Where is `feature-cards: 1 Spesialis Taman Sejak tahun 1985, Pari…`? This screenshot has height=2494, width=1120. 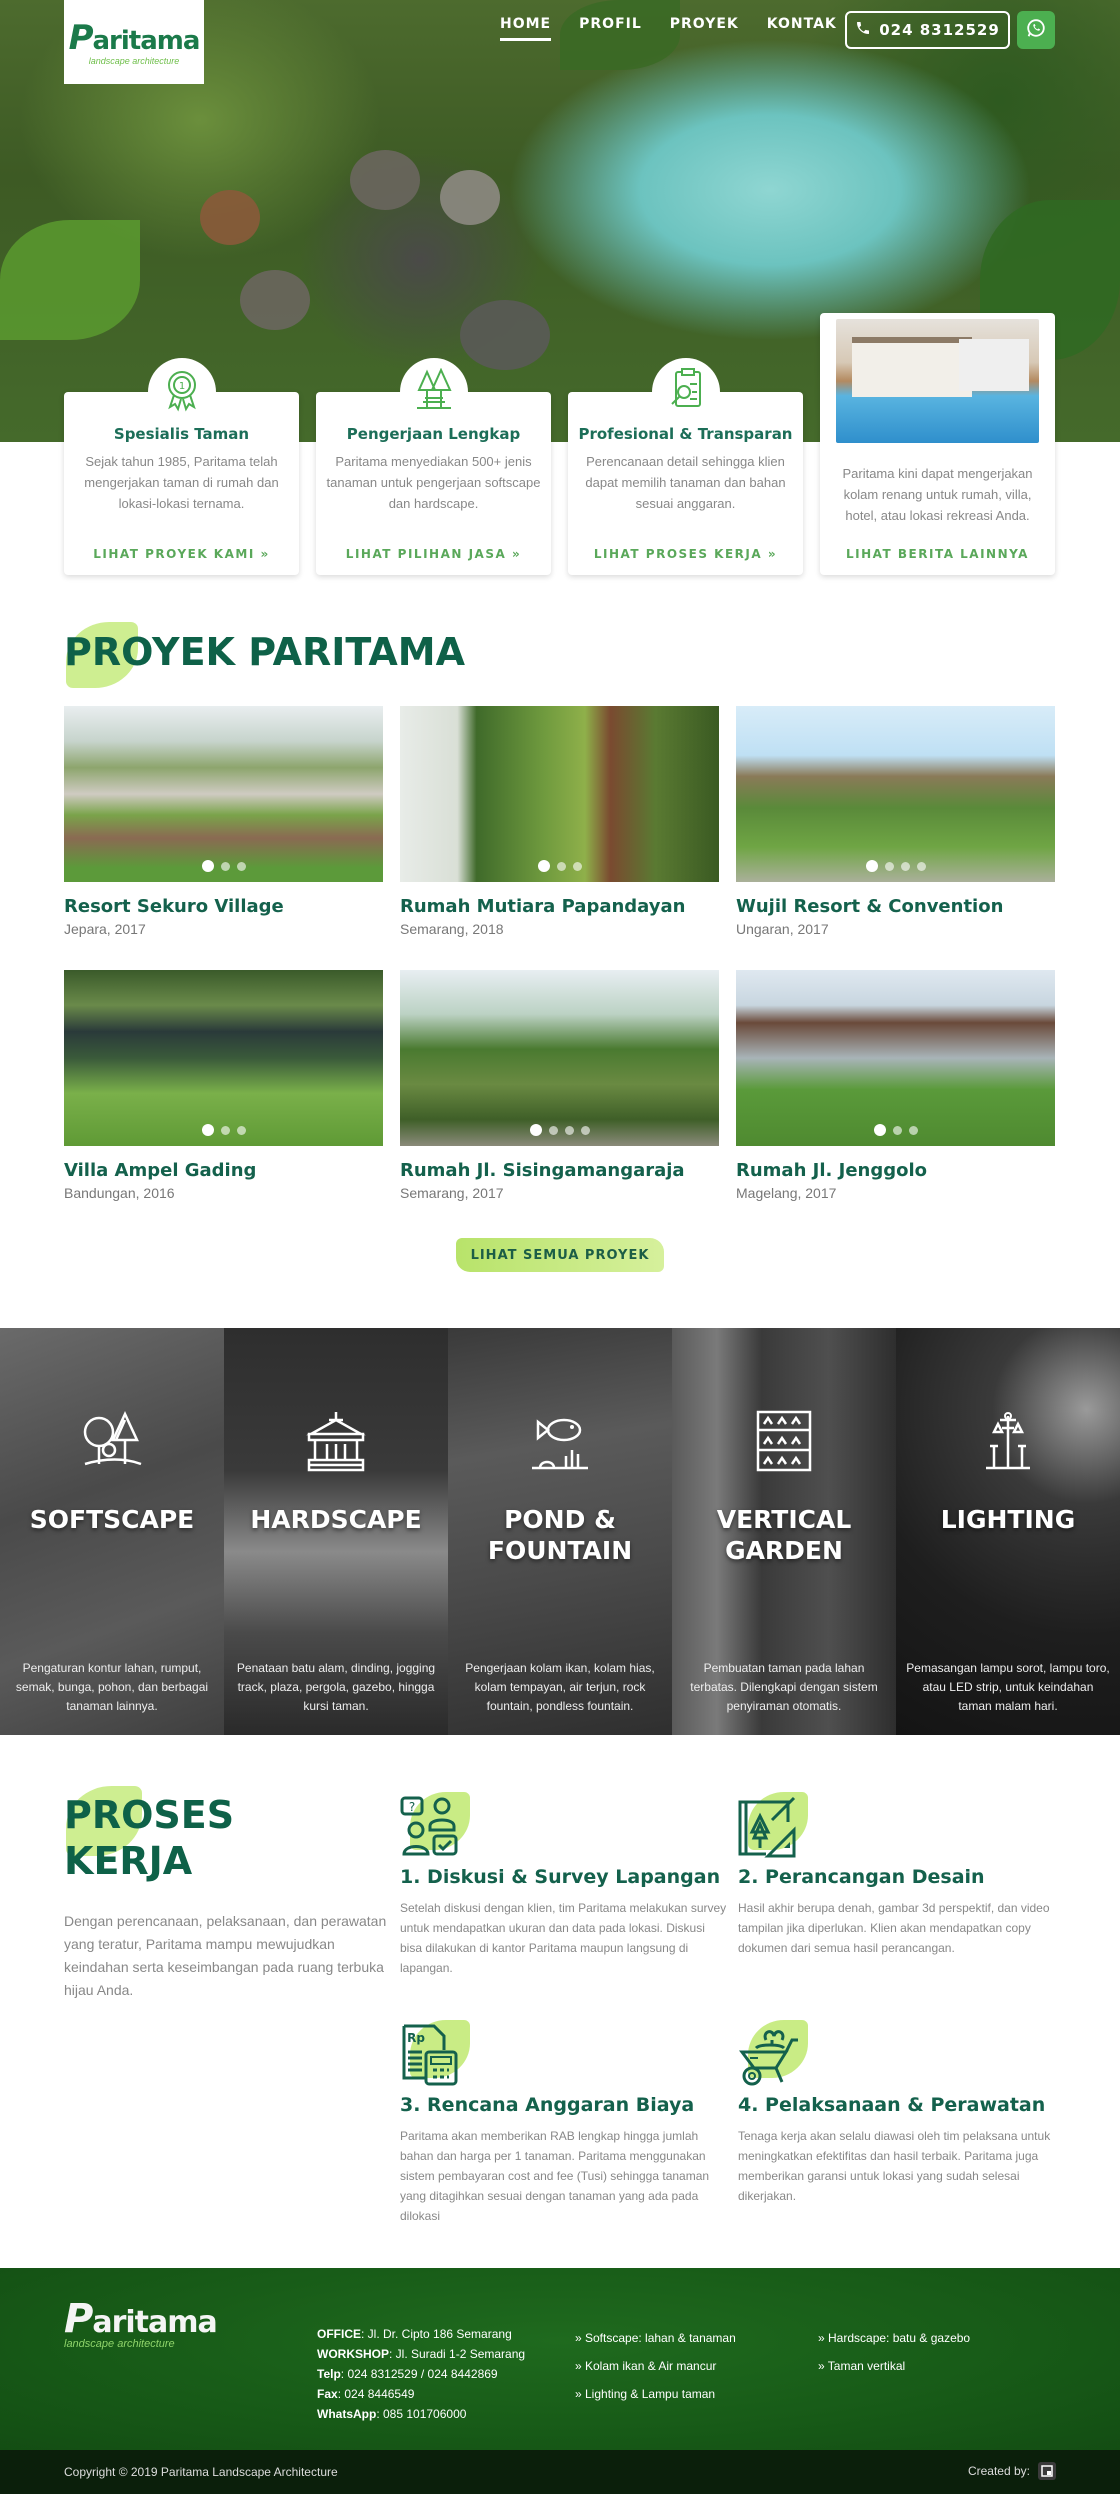
feature-cards: 1 Spesialis Taman Sejak tahun 1985, Pari… is located at coordinates (560, 483).